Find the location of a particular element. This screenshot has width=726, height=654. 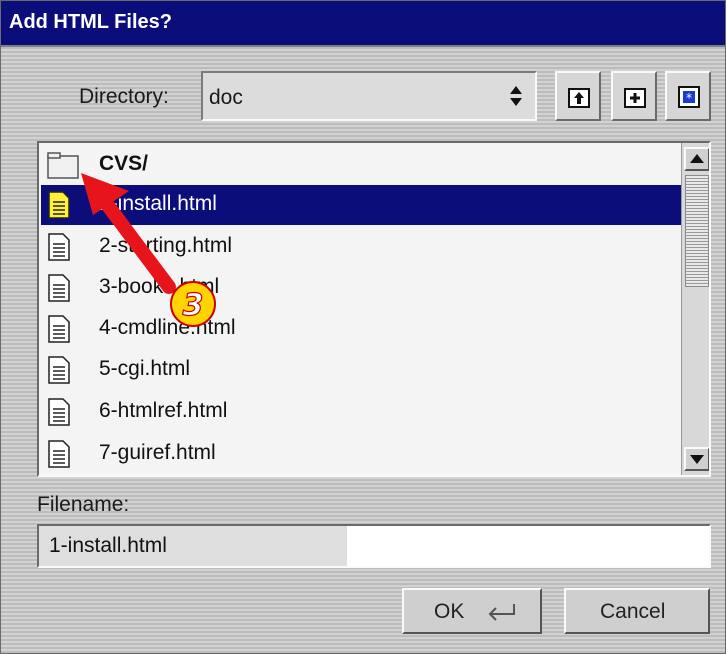

new-folder-icon is located at coordinates (635, 98).